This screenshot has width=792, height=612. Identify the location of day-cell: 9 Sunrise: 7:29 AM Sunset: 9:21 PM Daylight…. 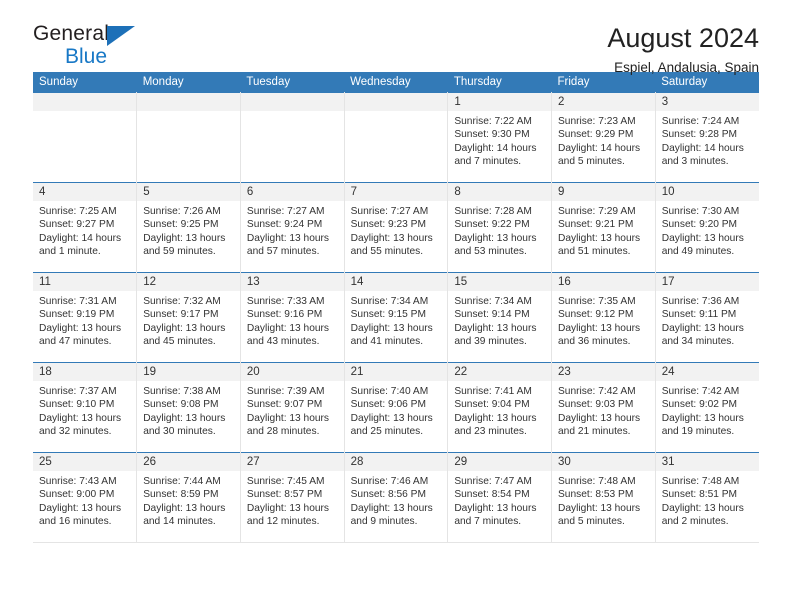
(603, 227).